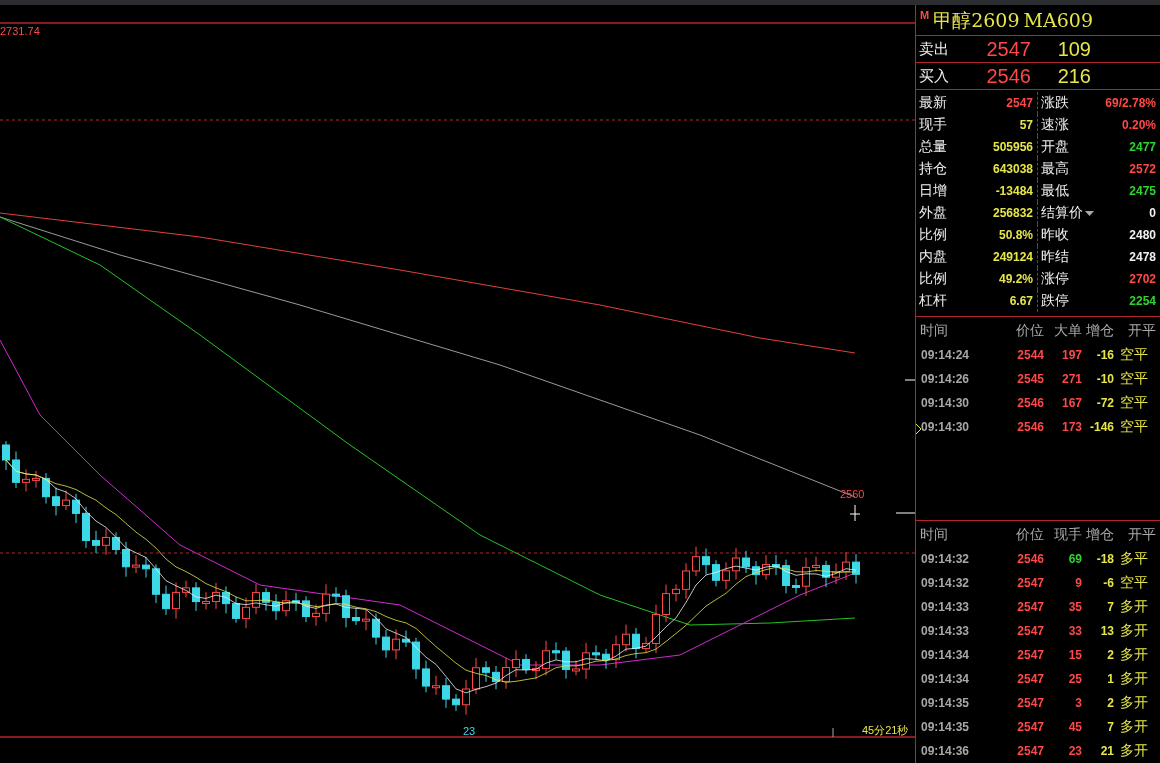 Image resolution: width=1160 pixels, height=763 pixels. I want to click on change-cell-text: 13, so click(1106, 631).